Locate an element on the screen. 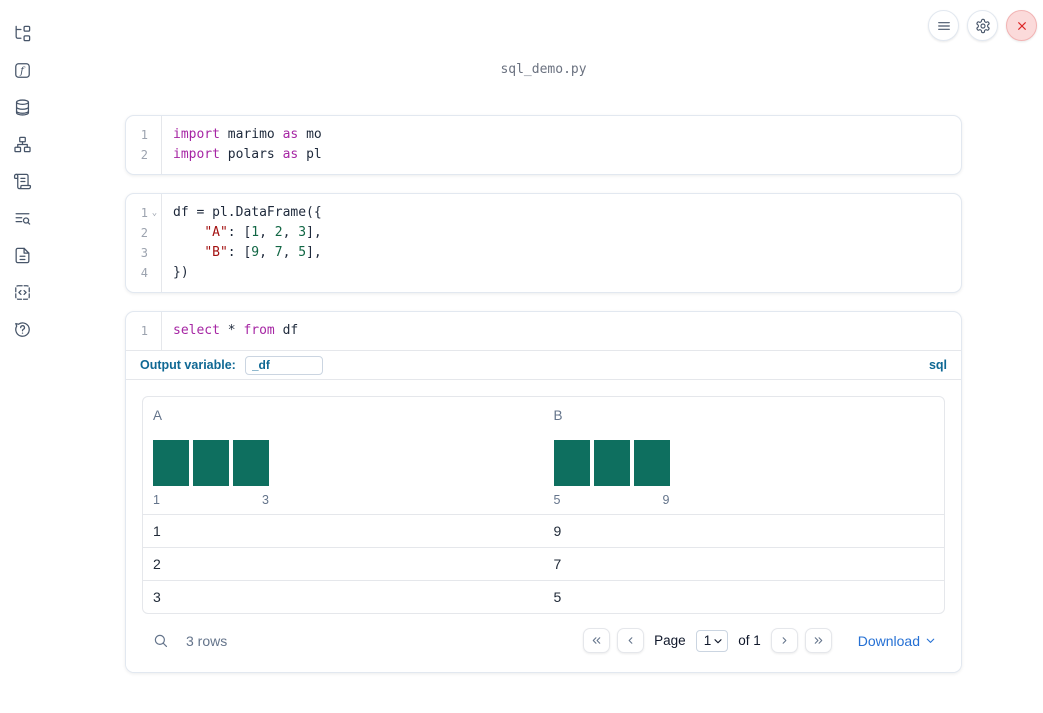  chevron-left-icon is located at coordinates (630, 640).